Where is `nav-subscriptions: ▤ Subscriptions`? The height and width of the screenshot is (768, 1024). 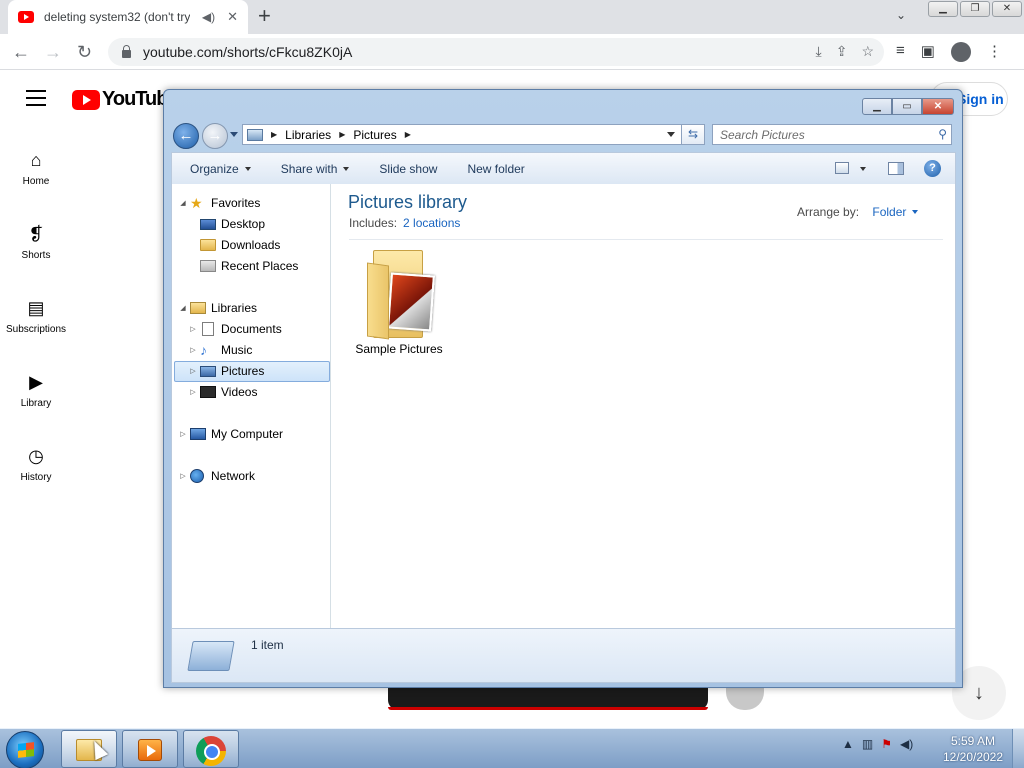 nav-subscriptions: ▤ Subscriptions is located at coordinates (36, 315).